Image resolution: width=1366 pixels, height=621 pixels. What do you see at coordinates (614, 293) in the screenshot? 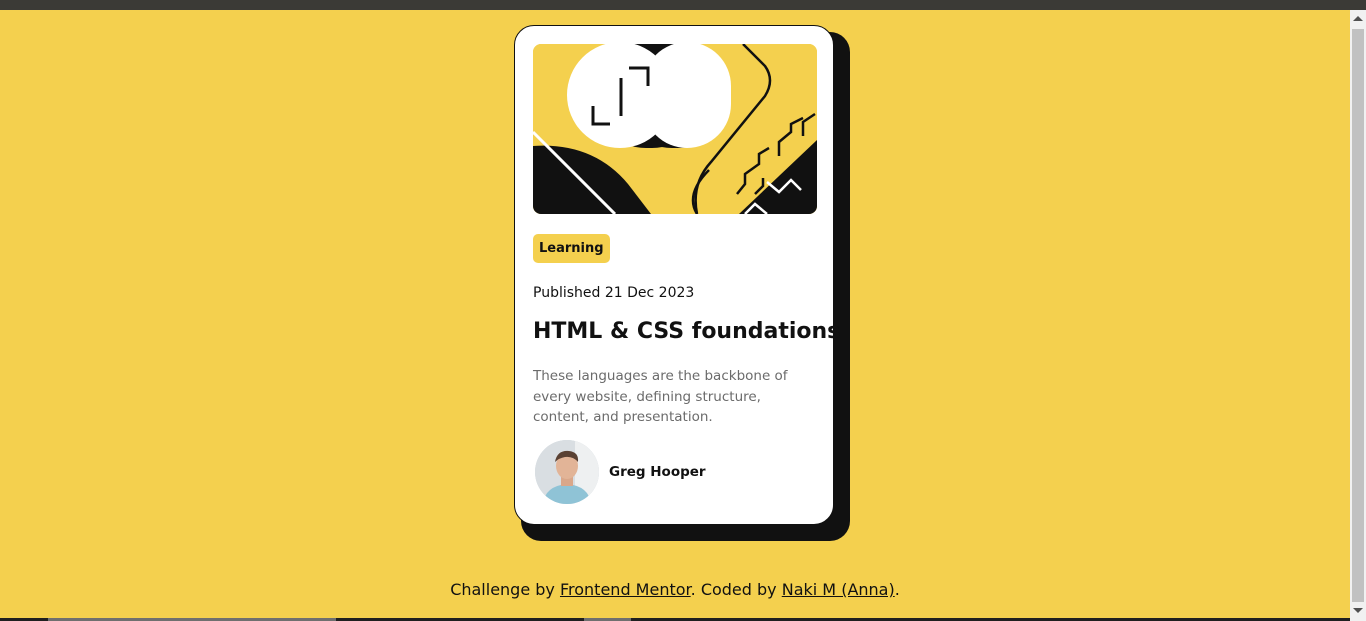
I see `published-date: Published 21 Dec 2023` at bounding box center [614, 293].